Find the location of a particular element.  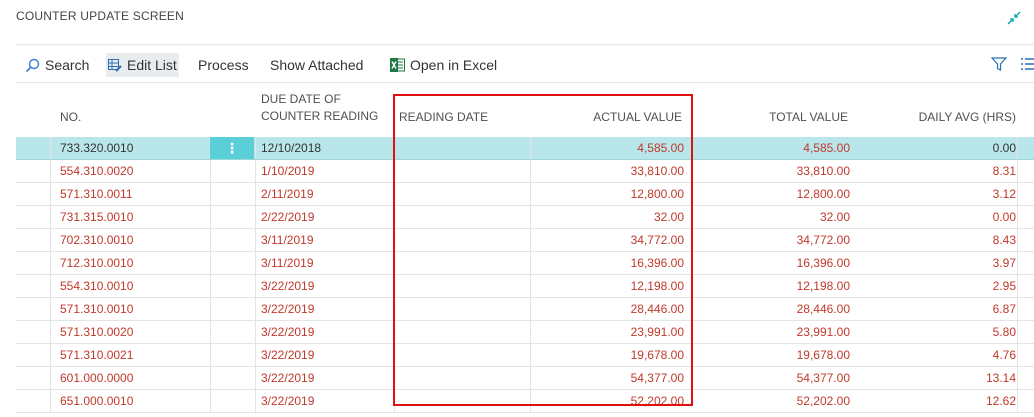

cell-no: 651.000.0010 is located at coordinates (130, 401).